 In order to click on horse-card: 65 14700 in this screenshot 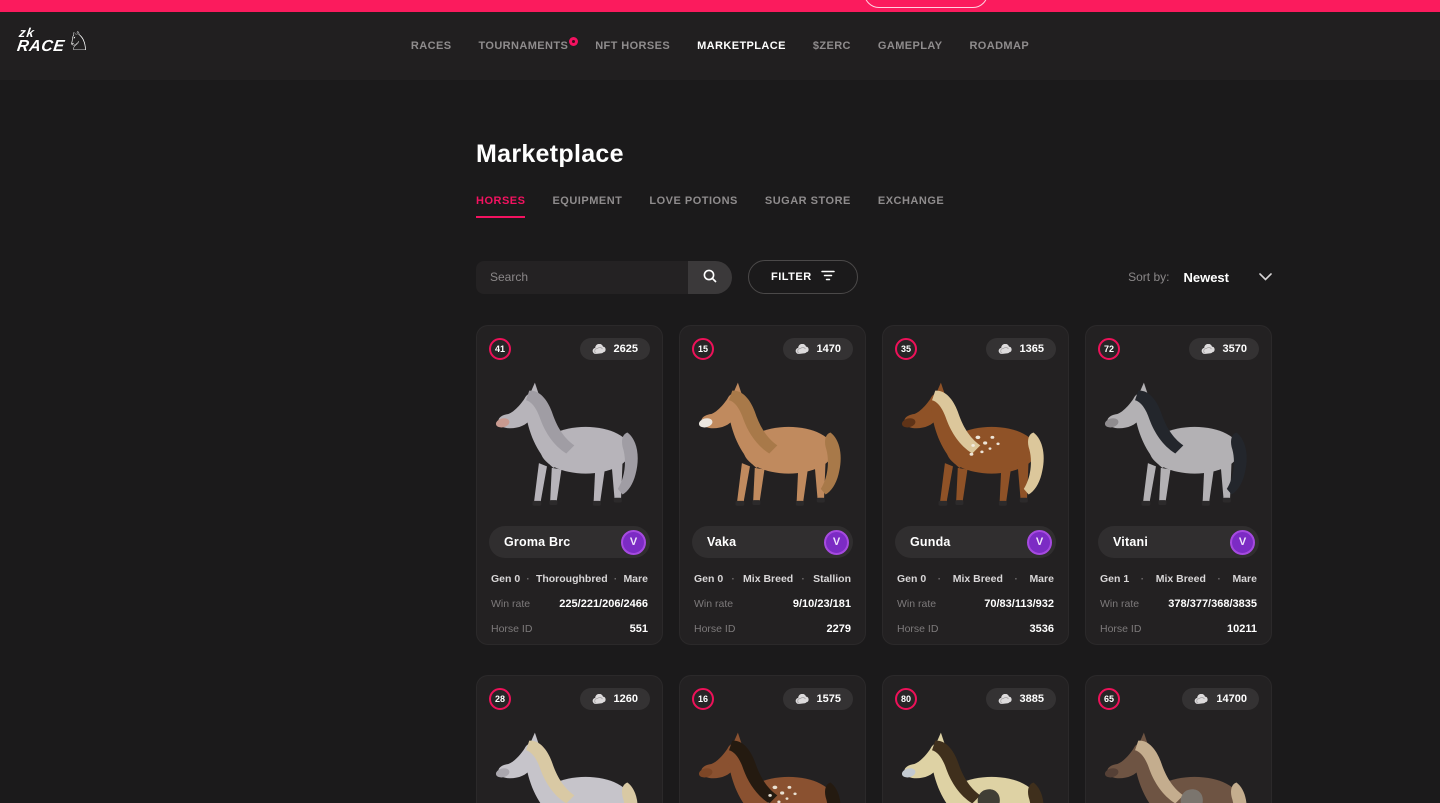, I will do `click(1178, 739)`.